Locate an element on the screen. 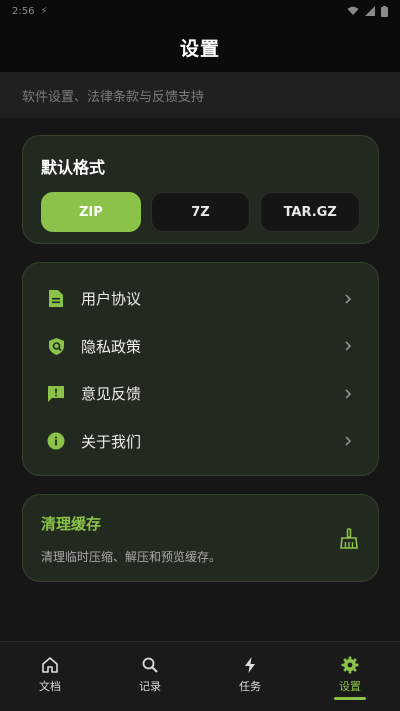 The image size is (400, 711). gear-icon is located at coordinates (350, 665).